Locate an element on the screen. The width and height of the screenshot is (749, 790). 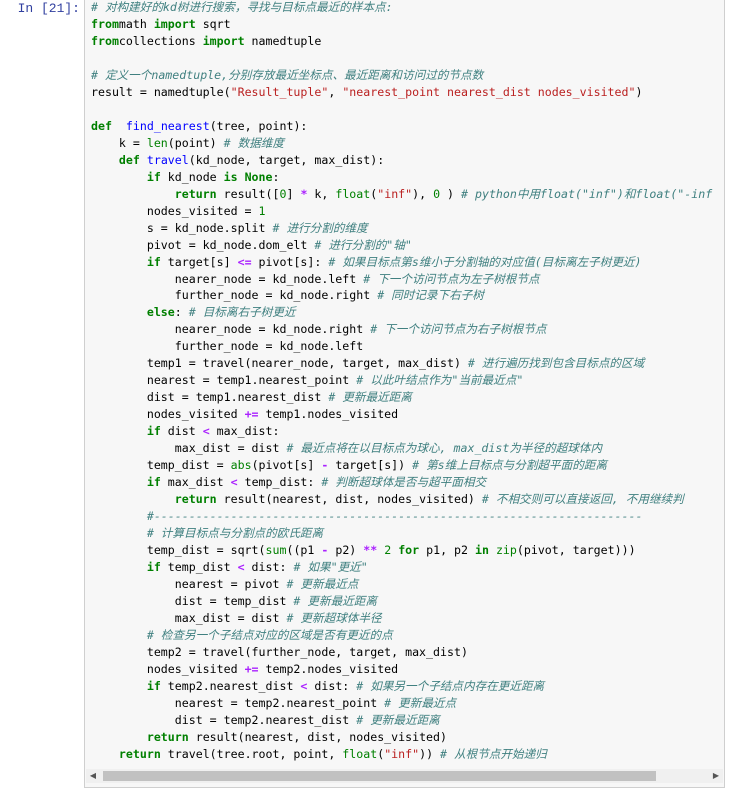
code-line: pivot = kd_node.dom_elt # 进行分割的"轴" is located at coordinates (401, 245).